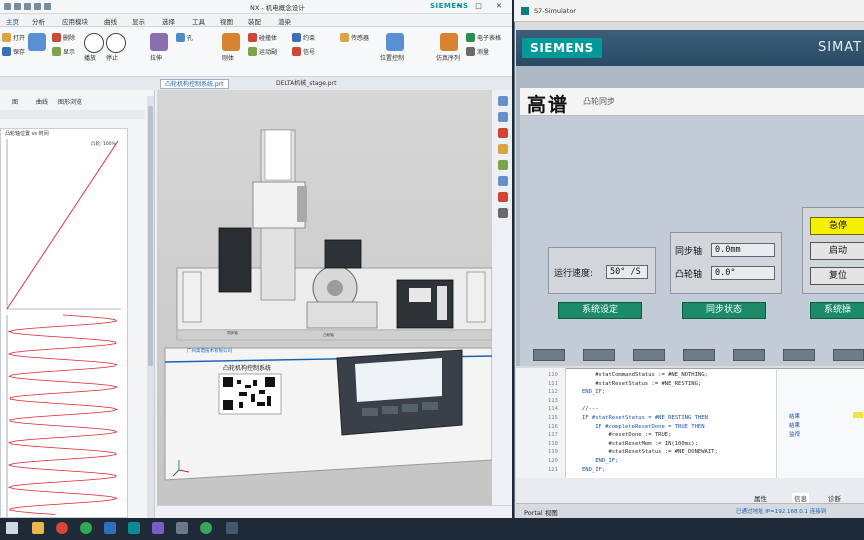  What do you see at coordinates (477, 54) in the screenshot?
I see `ribbon-measure: 测量` at bounding box center [477, 54].